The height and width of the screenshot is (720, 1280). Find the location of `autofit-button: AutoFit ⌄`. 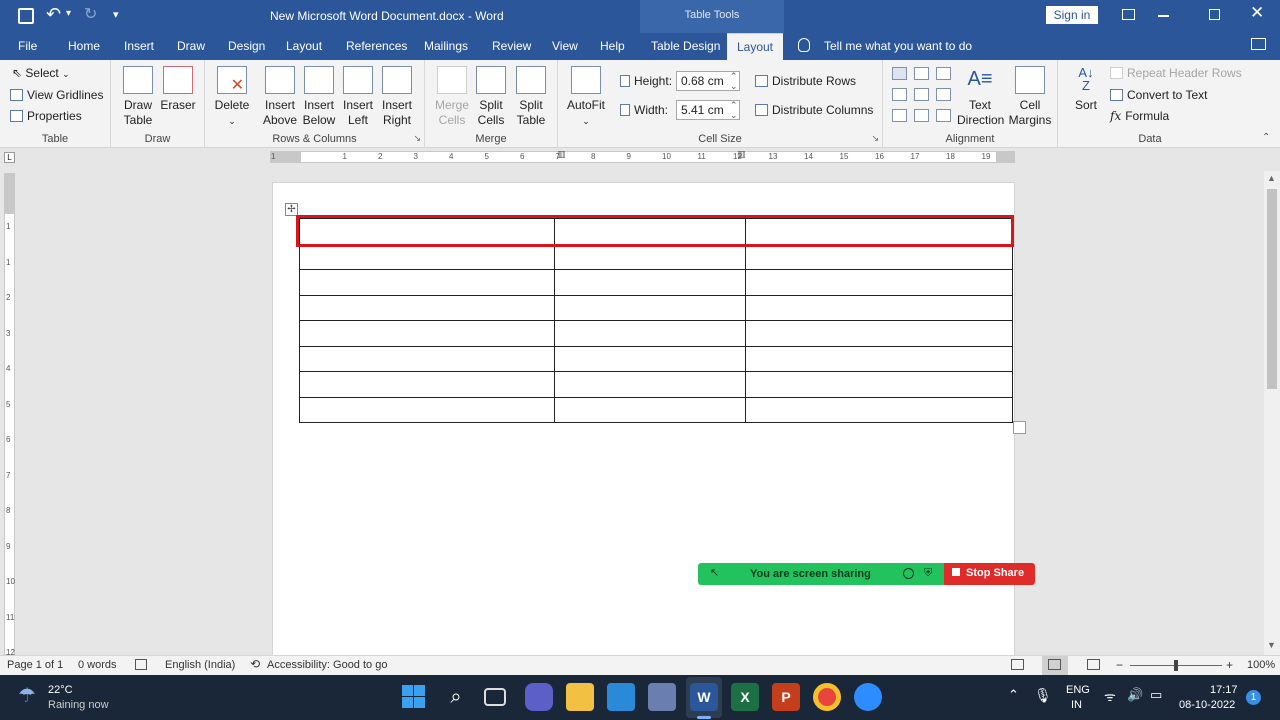

autofit-button: AutoFit ⌄ is located at coordinates (586, 97).